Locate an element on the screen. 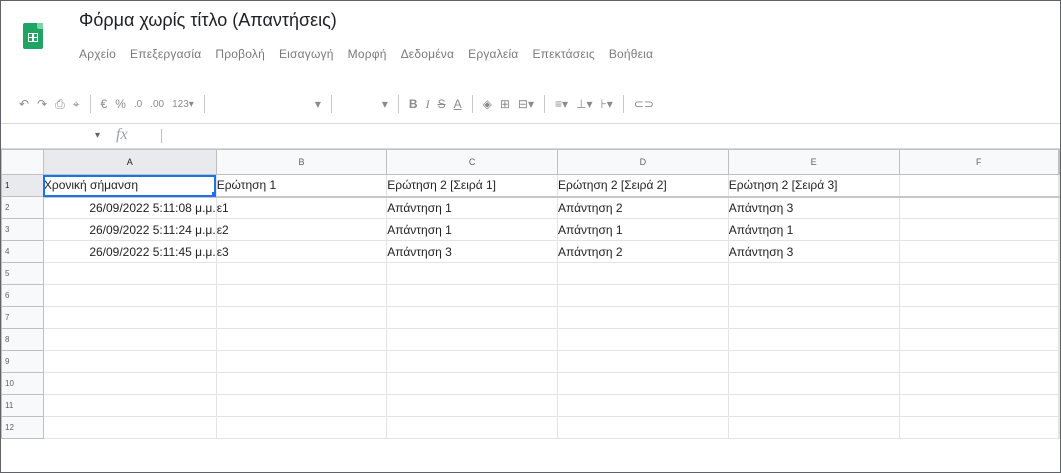 The width and height of the screenshot is (1061, 473). cell-e9 is located at coordinates (813, 361).